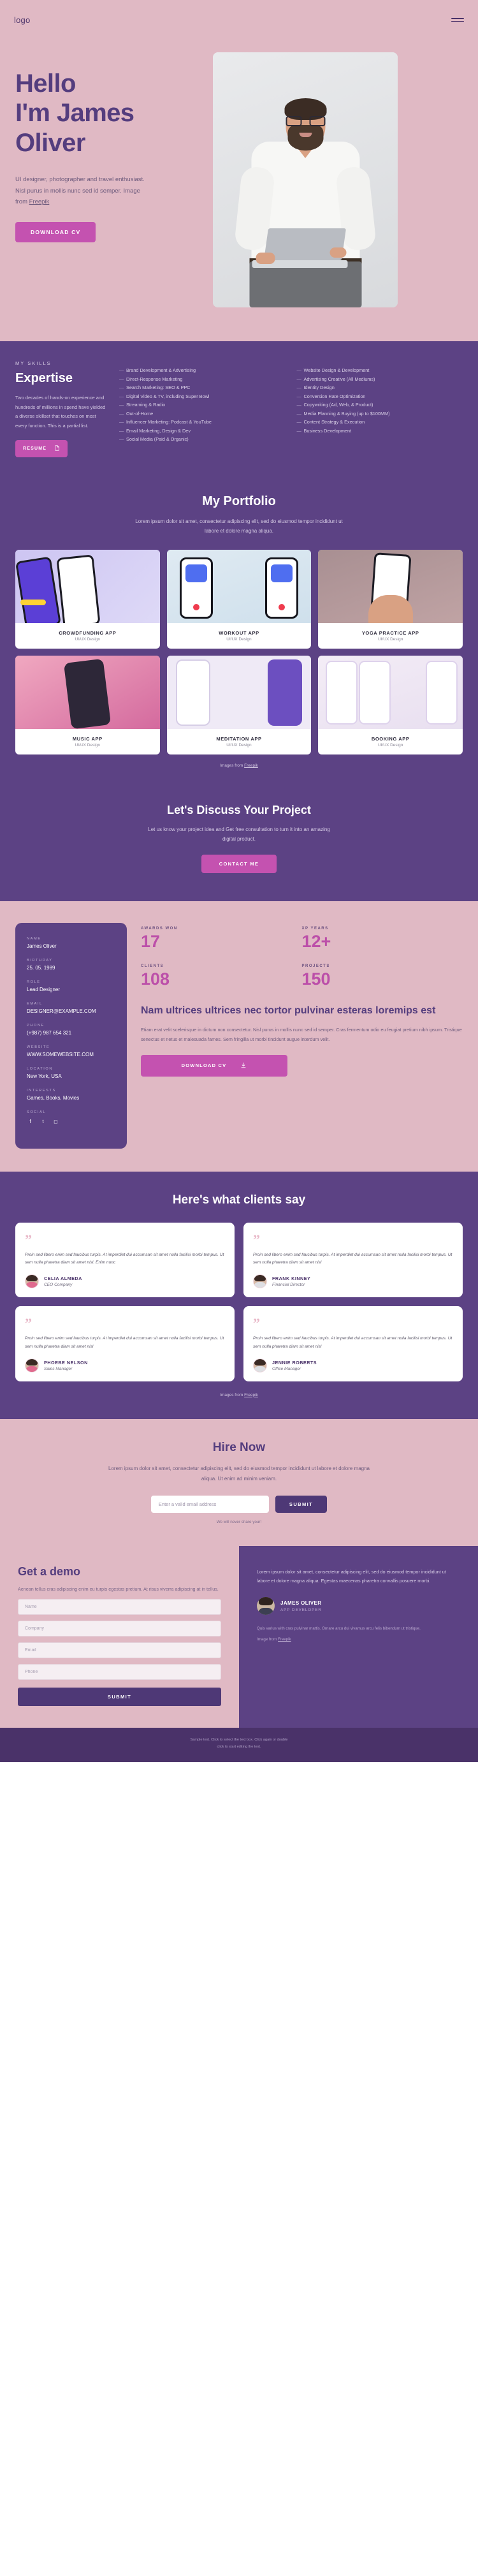 The height and width of the screenshot is (2576, 478). Describe the element at coordinates (239, 704) in the screenshot. I see `portfolio-card: MEDITATION APP UI/UX Design` at that location.